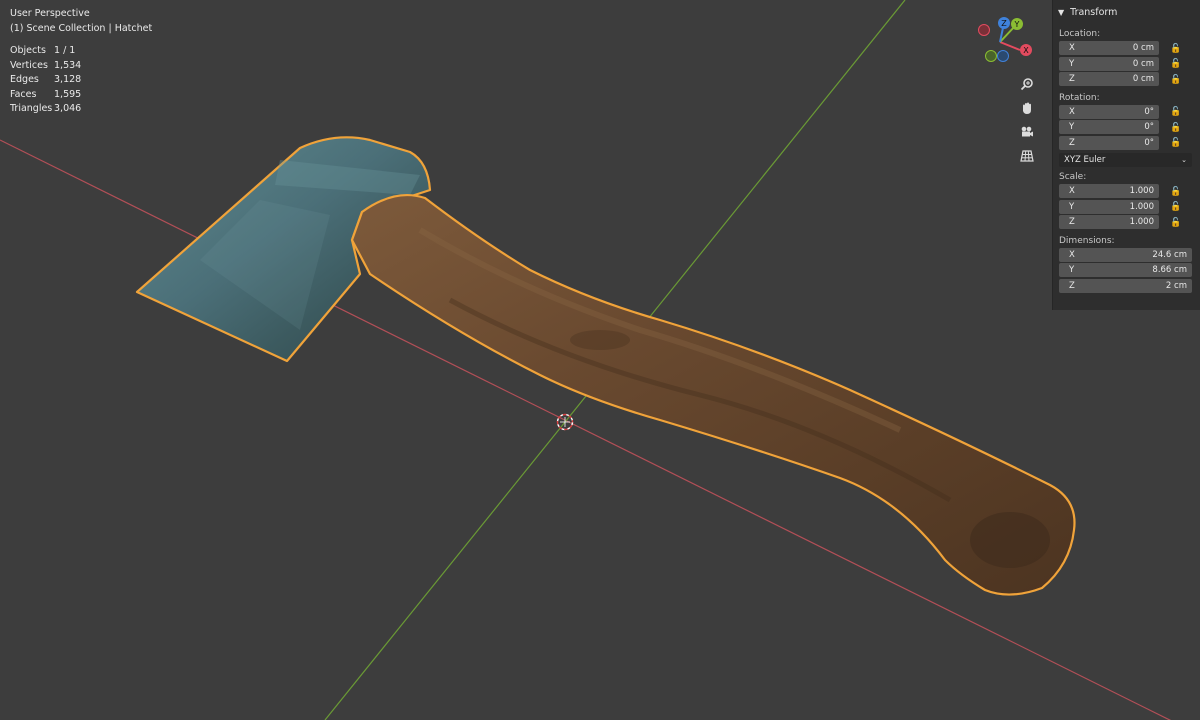  What do you see at coordinates (1026, 50) in the screenshot?
I see `gizmo-x-label: X` at bounding box center [1026, 50].